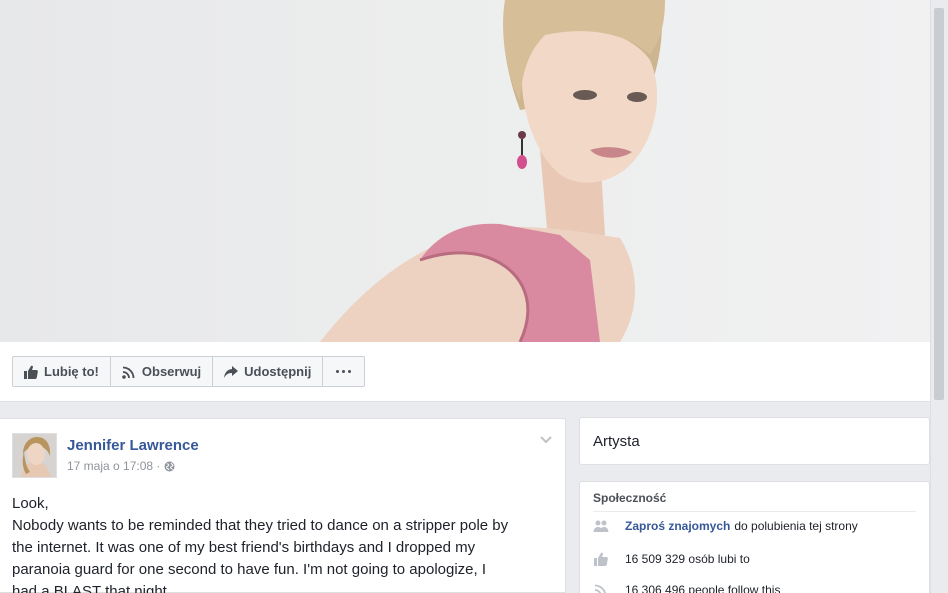  I want to click on likes-count-row: 16 509 329 osób lubi to, so click(671, 559).